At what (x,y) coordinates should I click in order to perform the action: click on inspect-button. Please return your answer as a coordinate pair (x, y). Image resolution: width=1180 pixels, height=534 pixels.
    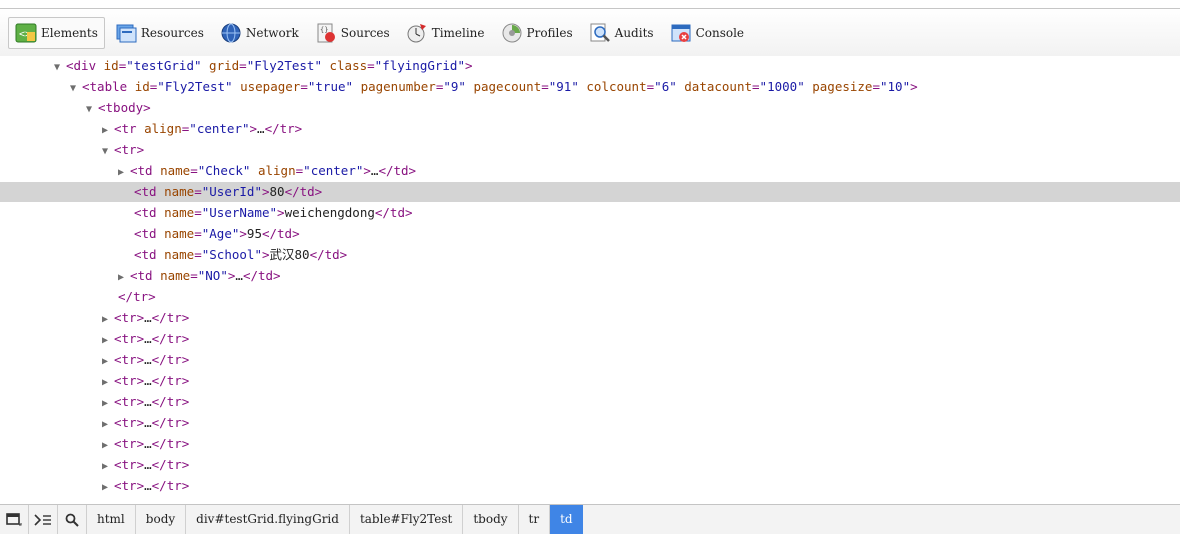
    Looking at the image, I should click on (72, 519).